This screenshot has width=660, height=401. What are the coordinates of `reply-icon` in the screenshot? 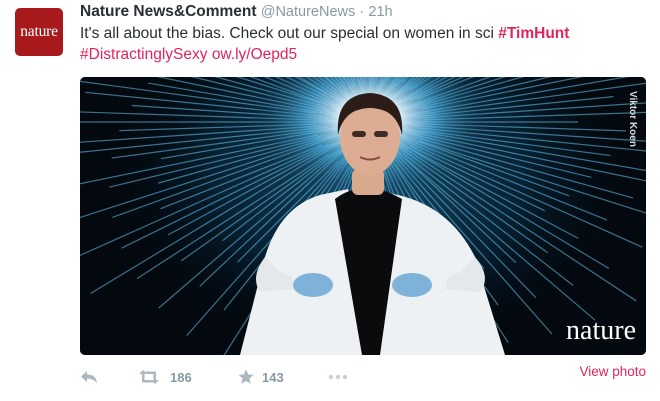 It's located at (89, 377).